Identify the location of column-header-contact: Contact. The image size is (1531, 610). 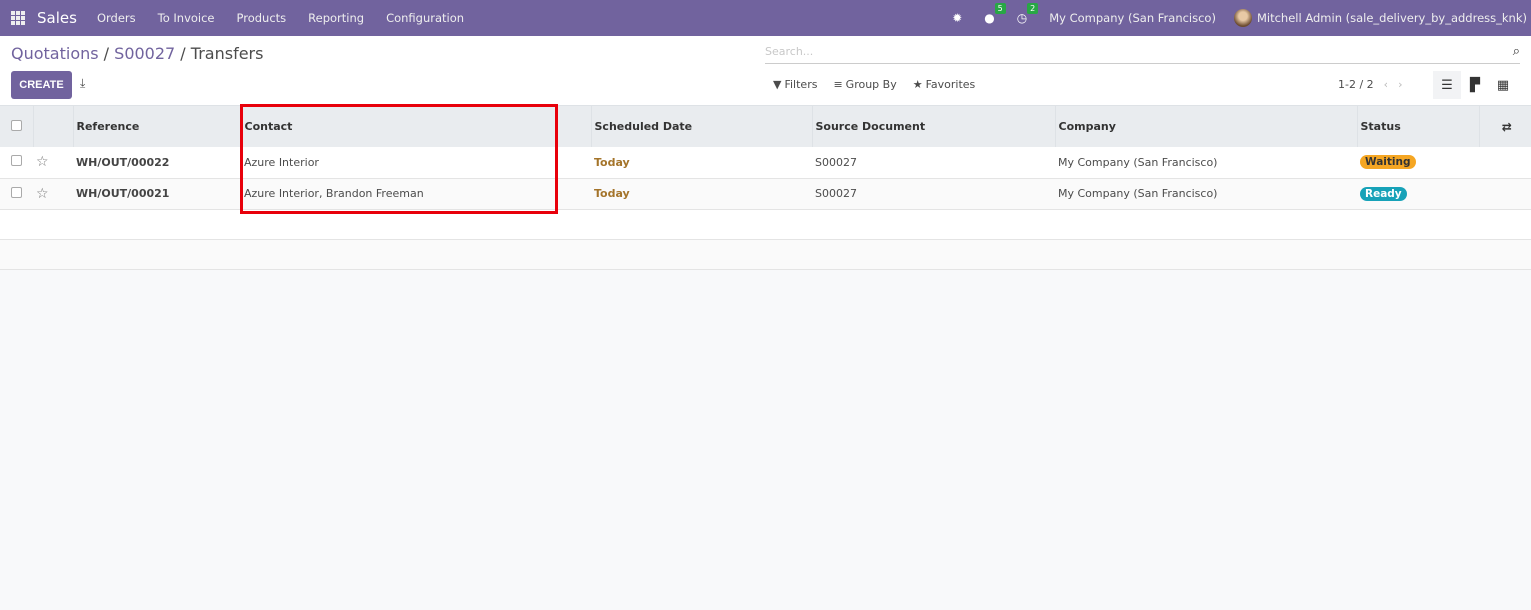
(415, 126).